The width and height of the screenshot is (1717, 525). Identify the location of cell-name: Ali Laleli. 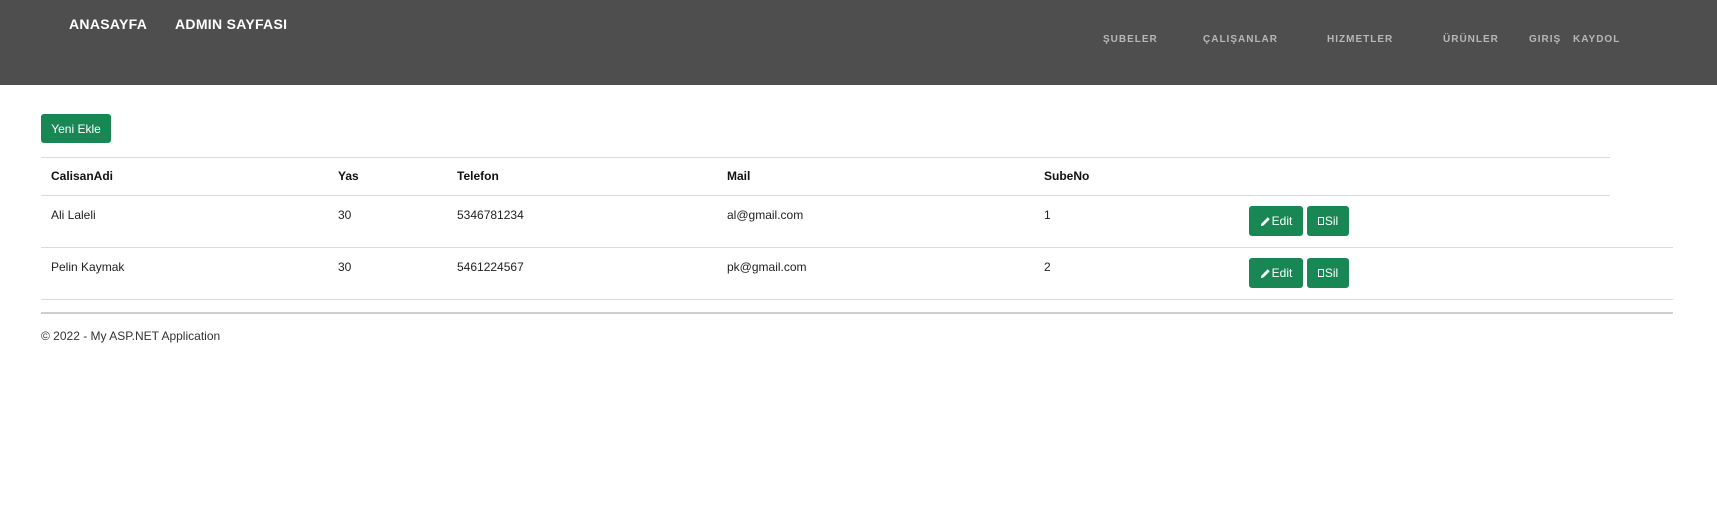
(73, 215).